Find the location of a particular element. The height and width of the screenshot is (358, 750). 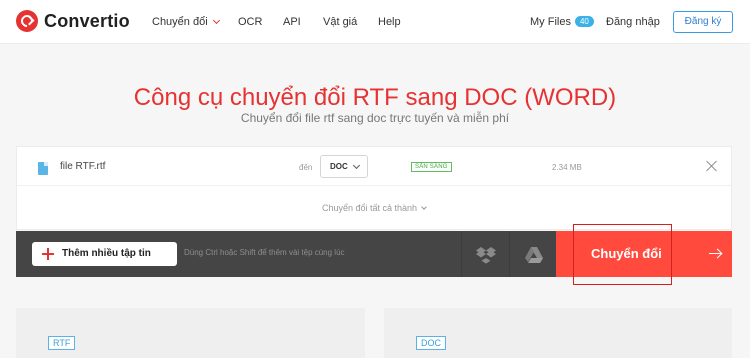

logo: Convertio is located at coordinates (73, 21).